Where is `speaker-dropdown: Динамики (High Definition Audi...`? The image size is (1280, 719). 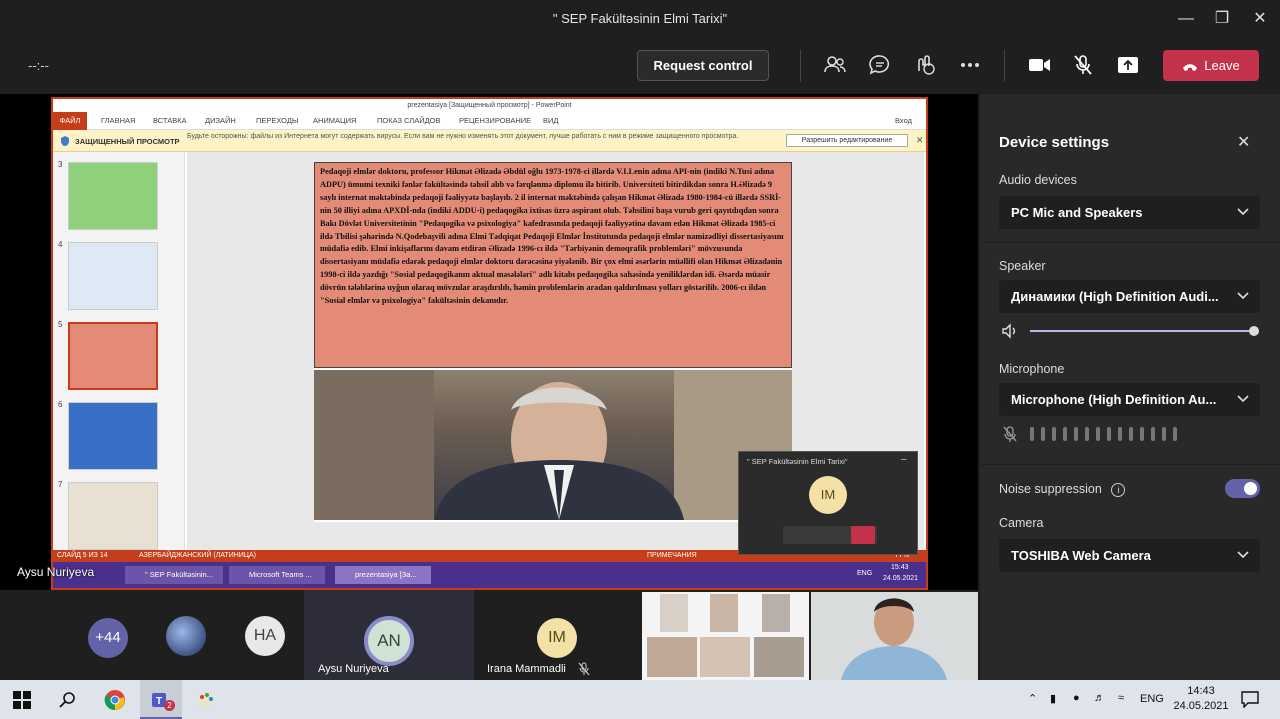 speaker-dropdown: Динамики (High Definition Audi... is located at coordinates (1129, 296).